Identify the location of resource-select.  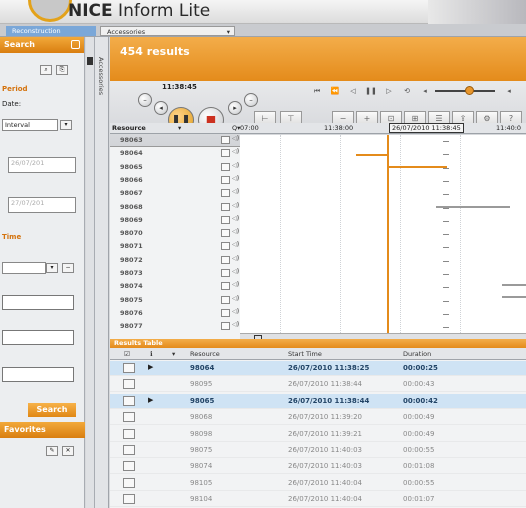
(24, 268).